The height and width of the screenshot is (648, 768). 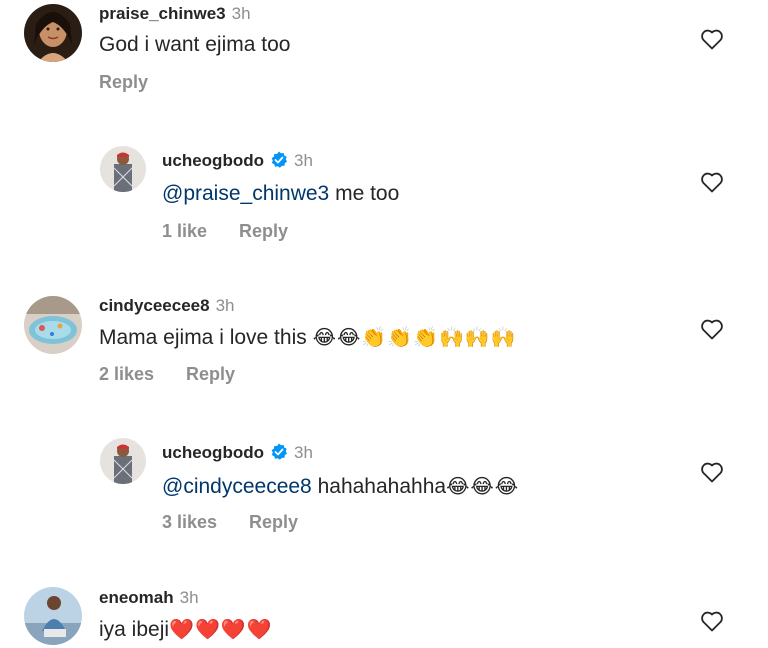 What do you see at coordinates (364, 193) in the screenshot?
I see `comment-body-text: me too` at bounding box center [364, 193].